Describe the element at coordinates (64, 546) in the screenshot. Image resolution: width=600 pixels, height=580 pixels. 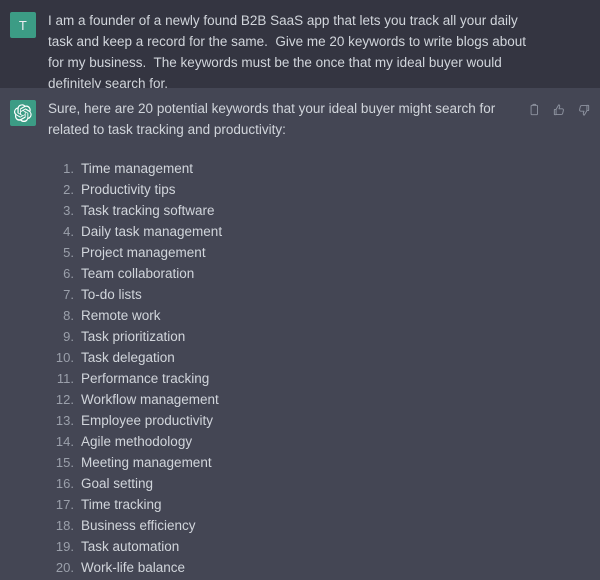
I see `list-item-number: 19.` at that location.